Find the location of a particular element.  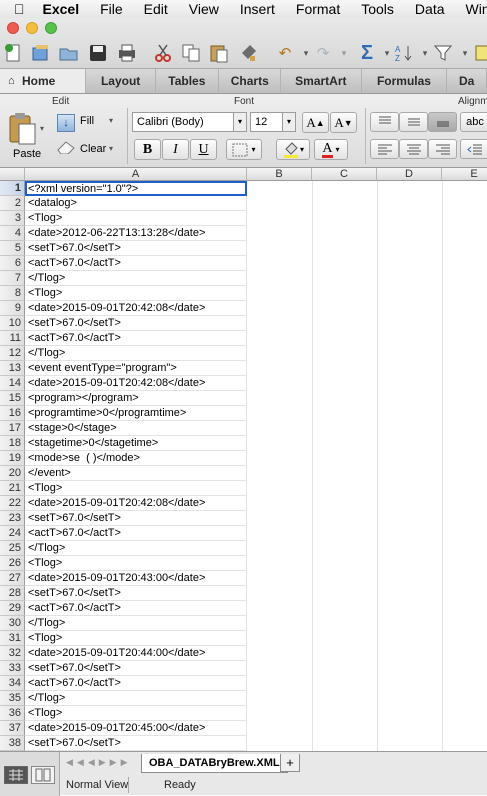

tab-tables: Tables is located at coordinates (187, 81).